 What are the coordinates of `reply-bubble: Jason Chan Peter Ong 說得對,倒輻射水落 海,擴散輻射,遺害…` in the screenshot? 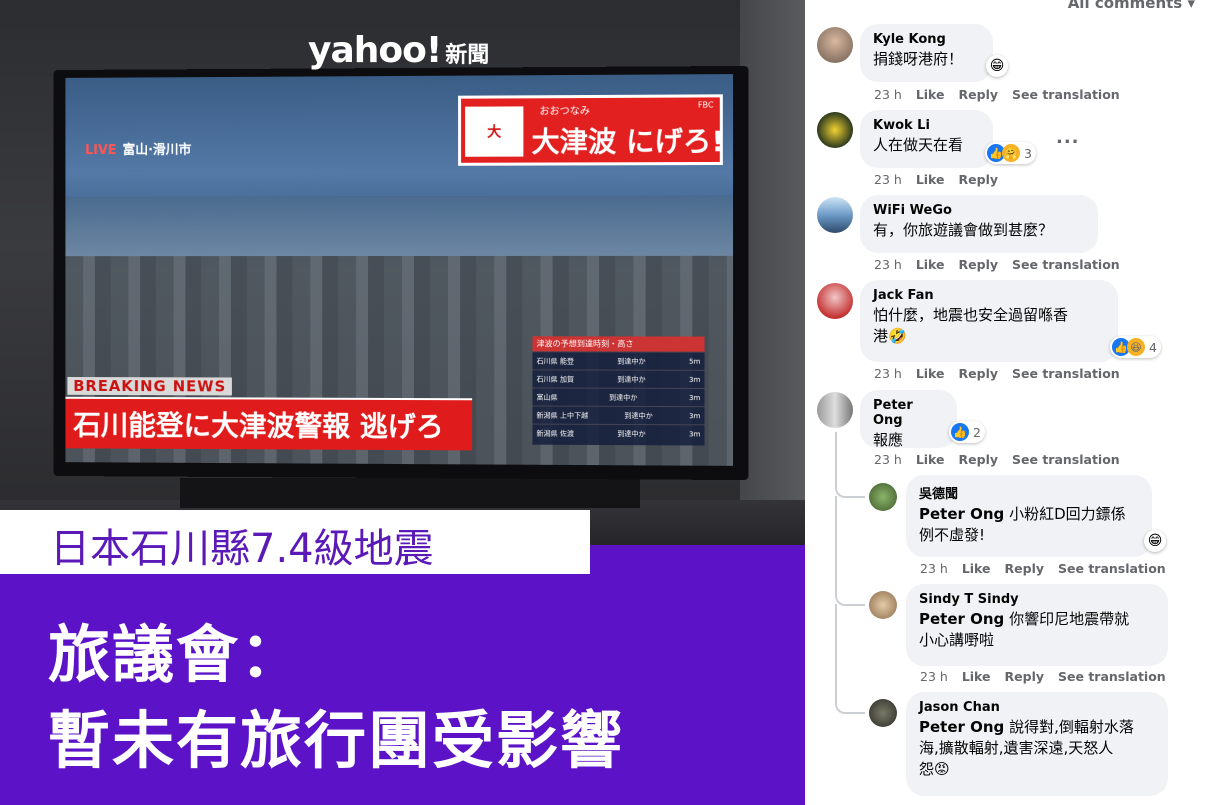 It's located at (1037, 744).